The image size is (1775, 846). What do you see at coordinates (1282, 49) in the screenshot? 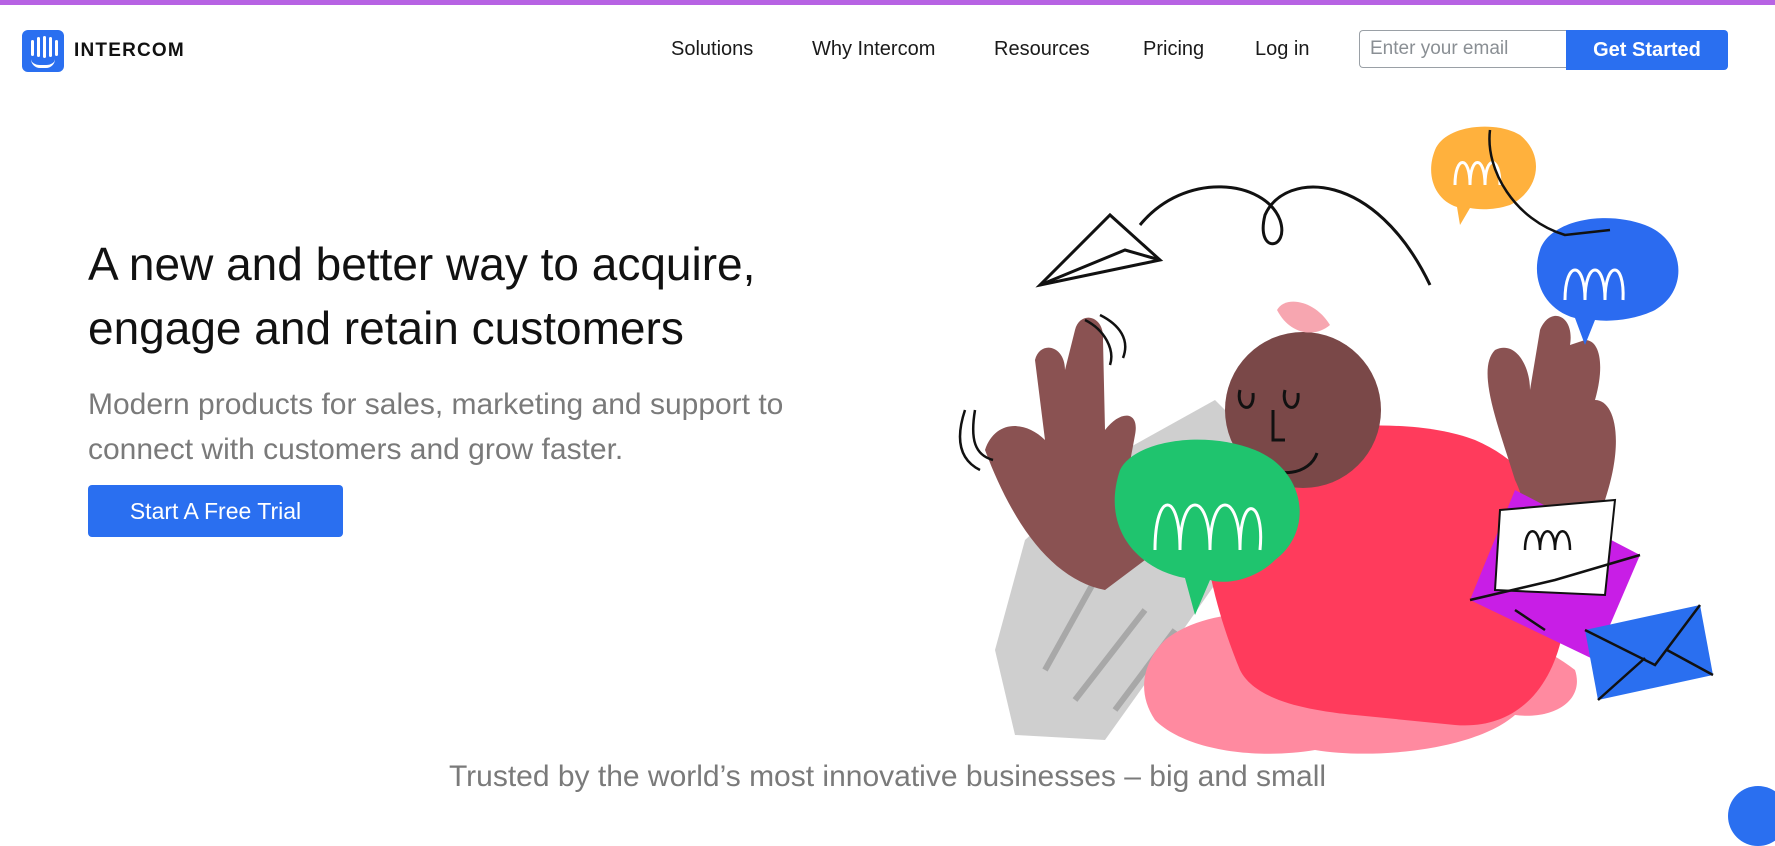
I see `nav-log-in: Log in` at bounding box center [1282, 49].